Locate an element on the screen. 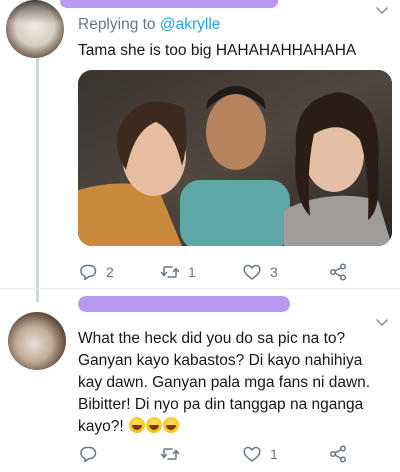 The image size is (400, 472). tweet-text: Tama she is too big HAHAHAHHAHAHA is located at coordinates (217, 50).